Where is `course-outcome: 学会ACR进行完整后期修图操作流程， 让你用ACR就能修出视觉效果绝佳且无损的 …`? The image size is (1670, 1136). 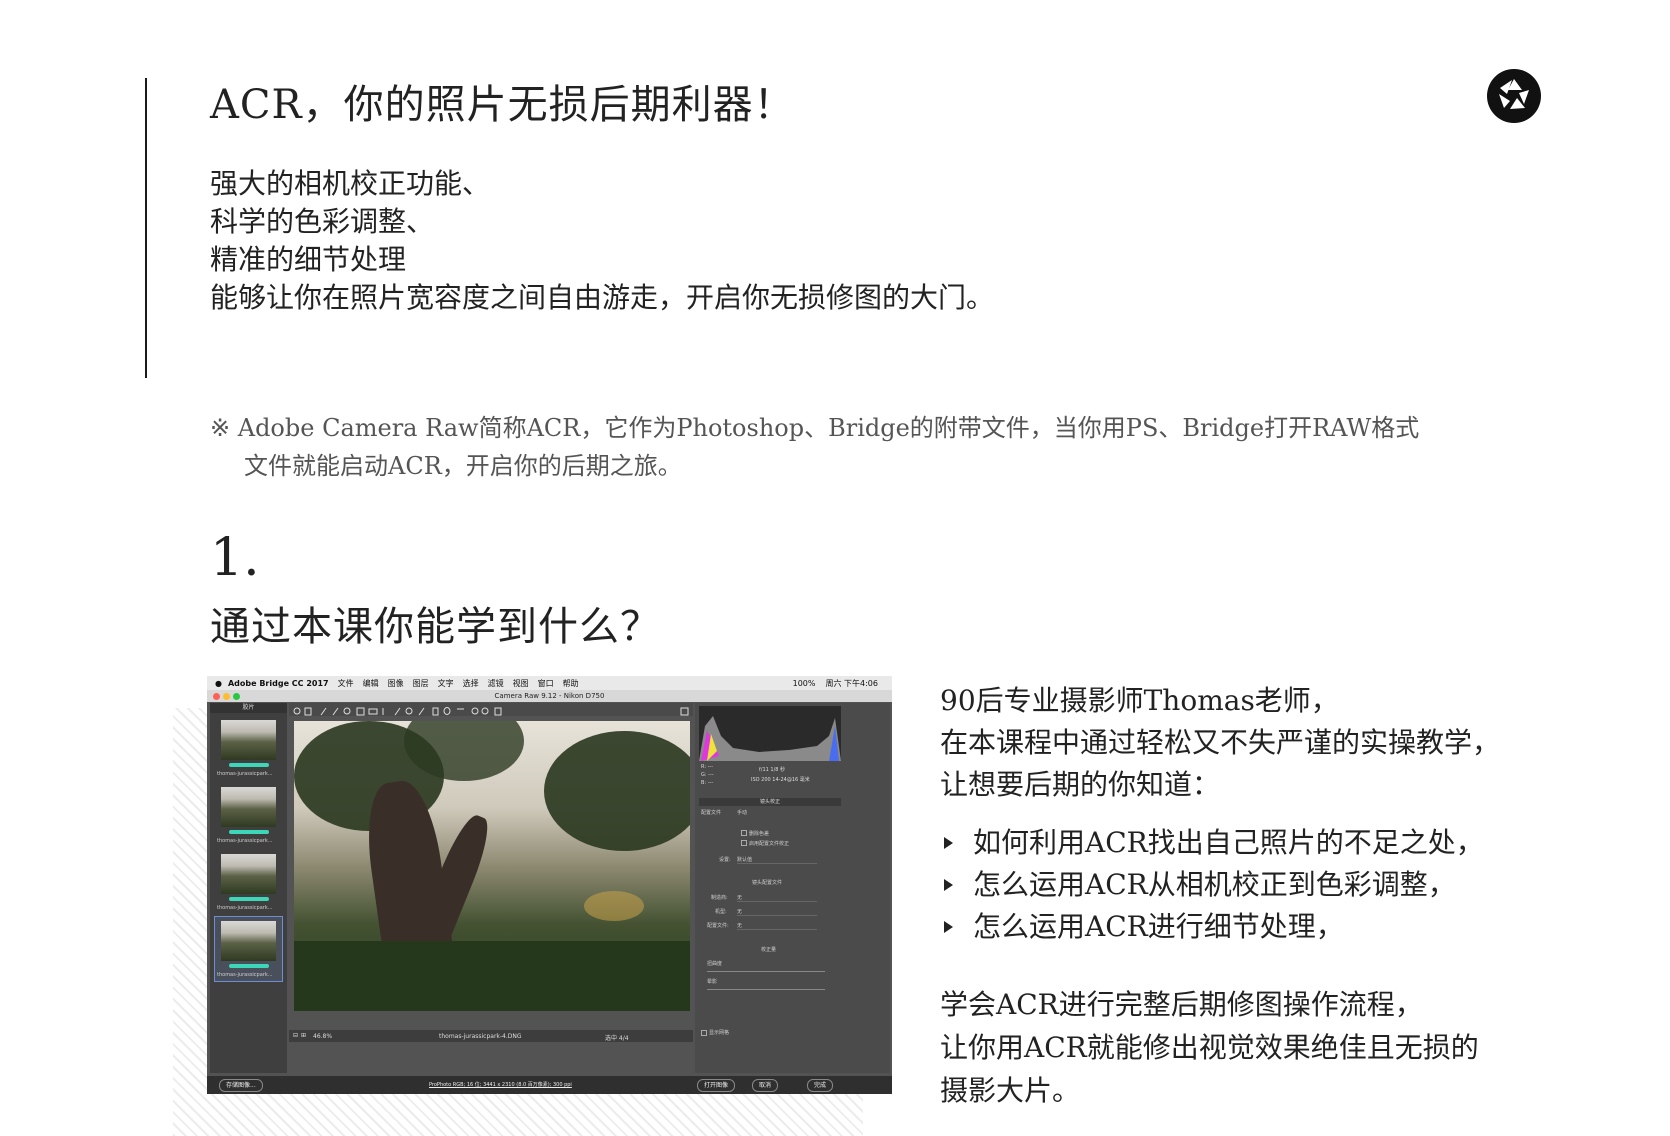 course-outcome: 学会ACR进行完整后期修图操作流程， 让你用ACR就能修出视觉效果绝佳且无损的 … is located at coordinates (1209, 1047).